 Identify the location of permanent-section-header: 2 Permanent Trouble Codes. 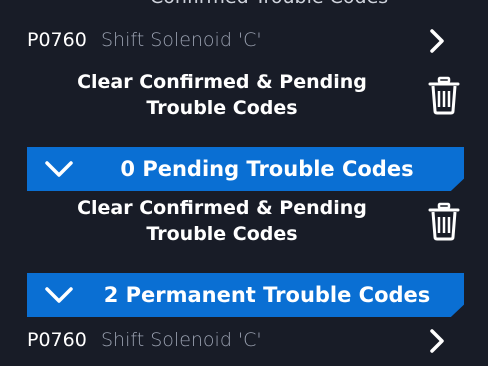
(245, 295).